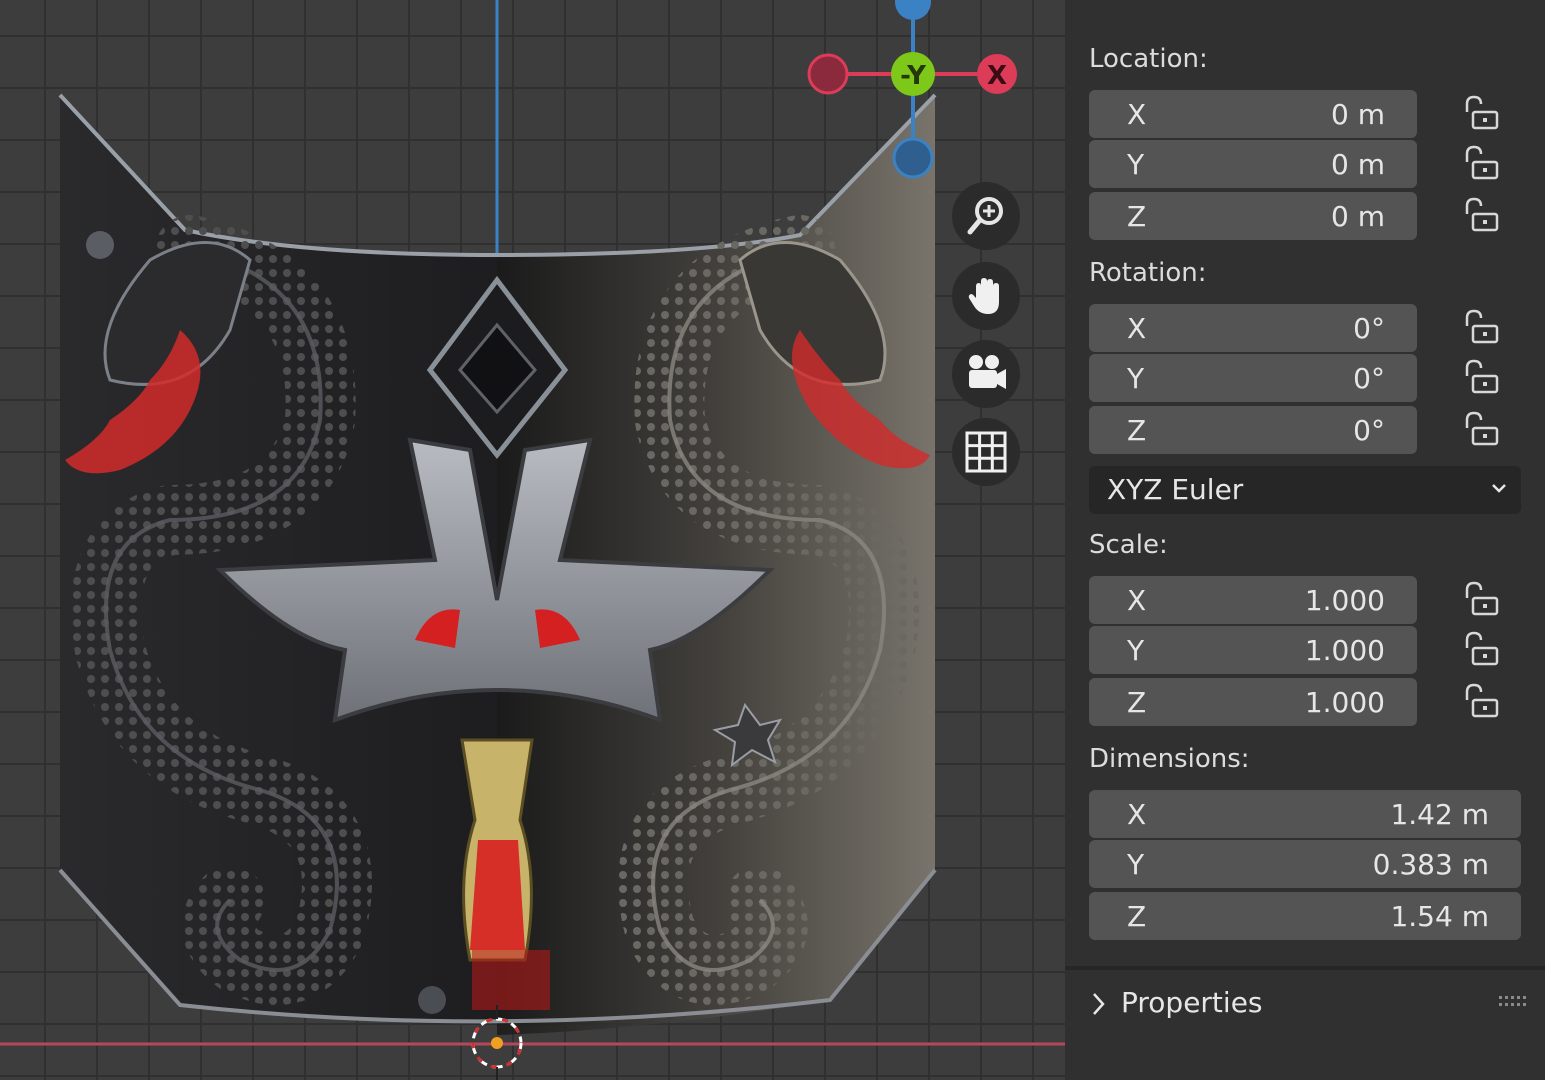  I want to click on location-x-field: X 0 m, so click(1253, 114).